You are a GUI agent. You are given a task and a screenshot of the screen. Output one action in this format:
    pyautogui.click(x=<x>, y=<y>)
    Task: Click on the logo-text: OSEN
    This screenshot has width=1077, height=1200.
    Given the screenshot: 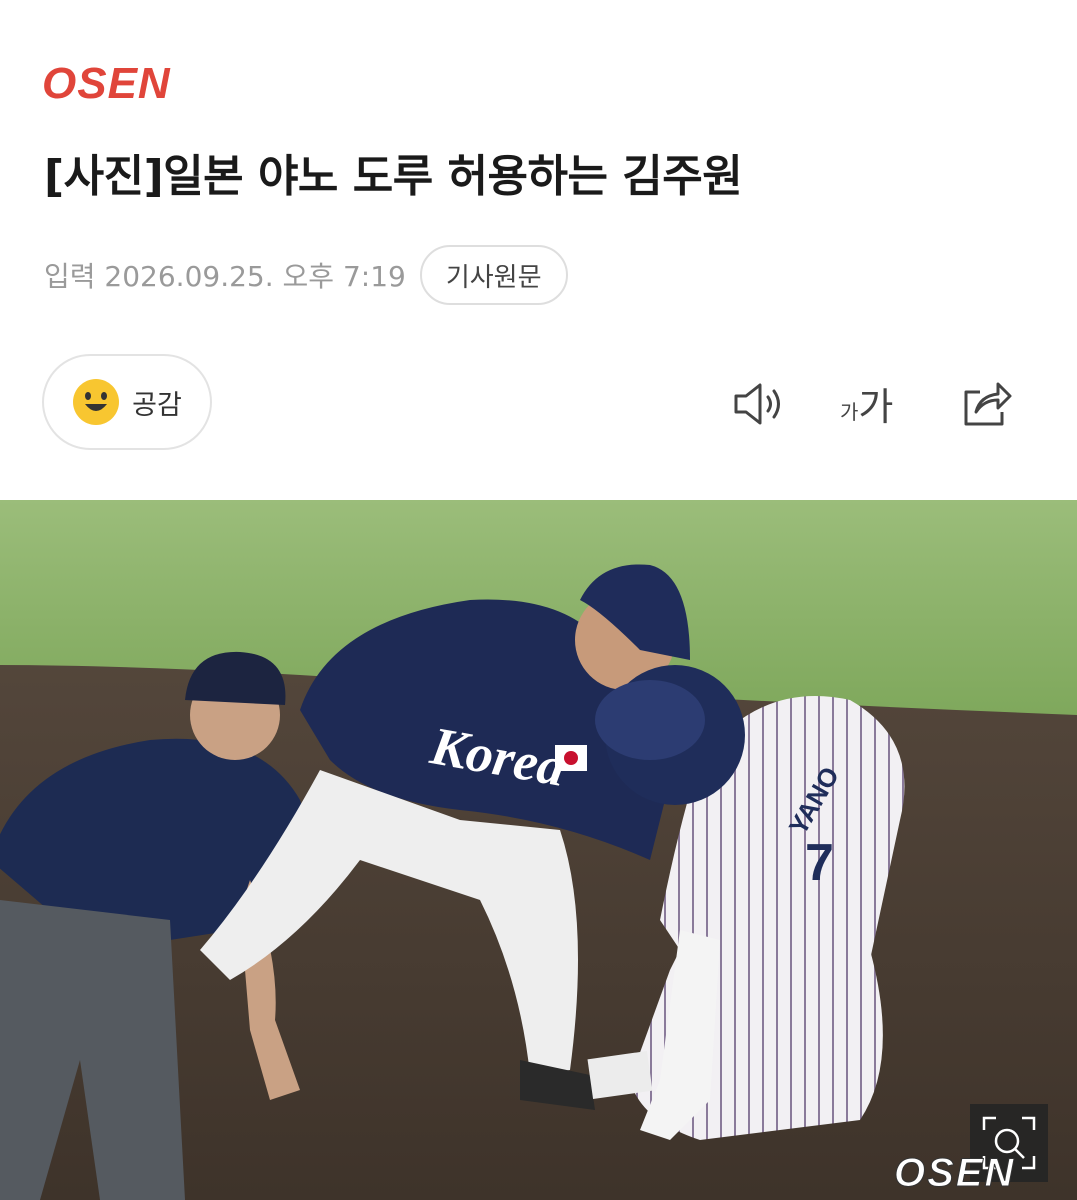 What is the action you would take?
    pyautogui.click(x=106, y=82)
    